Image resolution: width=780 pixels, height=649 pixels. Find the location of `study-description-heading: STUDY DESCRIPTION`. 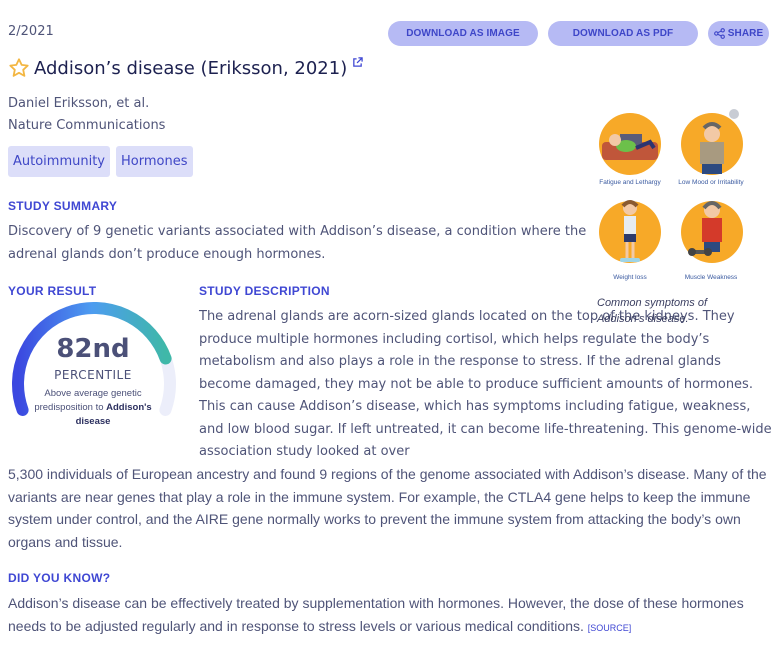

study-description-heading: STUDY DESCRIPTION is located at coordinates (264, 291).